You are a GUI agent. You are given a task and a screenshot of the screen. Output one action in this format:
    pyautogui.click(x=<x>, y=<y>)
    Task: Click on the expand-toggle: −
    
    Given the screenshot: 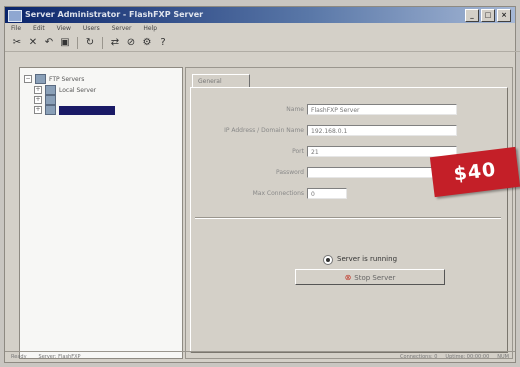 What is the action you would take?
    pyautogui.click(x=28, y=79)
    